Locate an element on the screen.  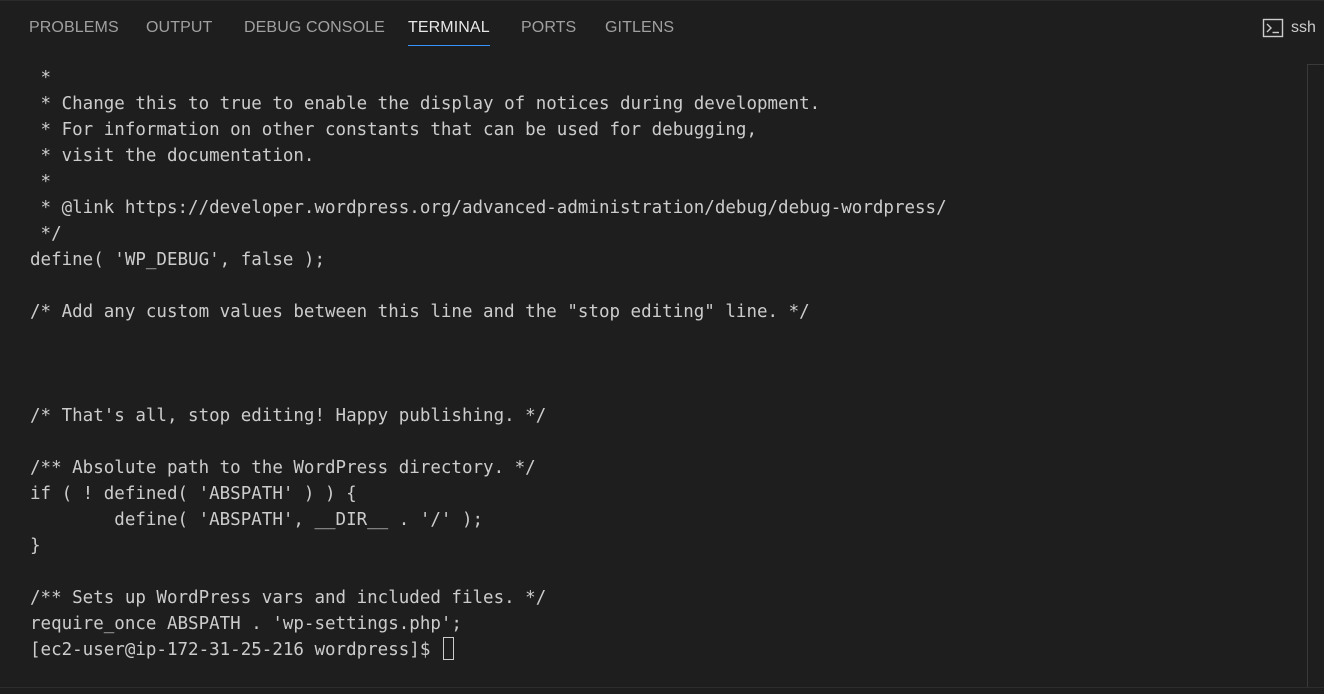
terminal-scrollbar is located at coordinates (1315, 375).